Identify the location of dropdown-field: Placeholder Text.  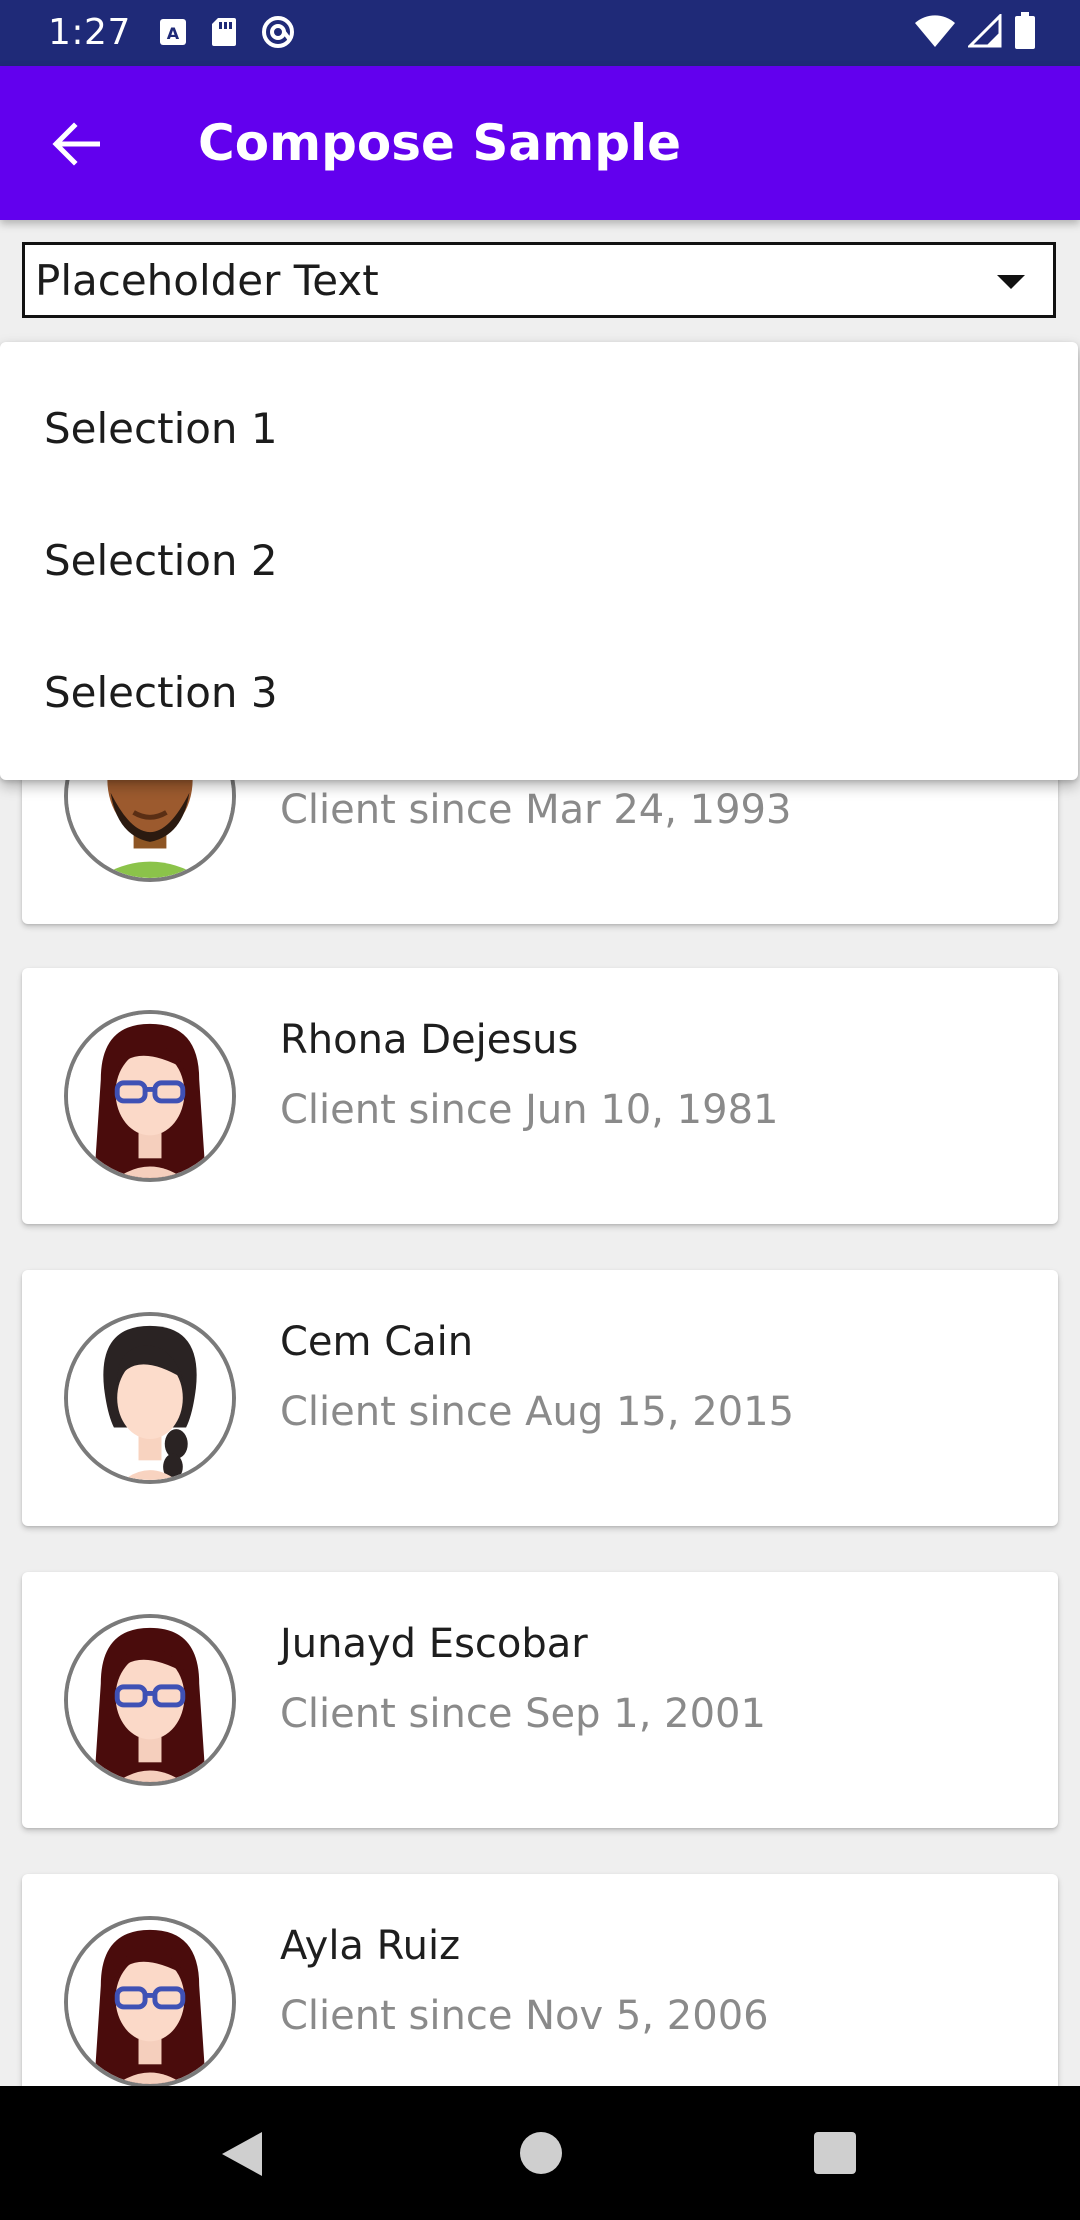
(539, 280).